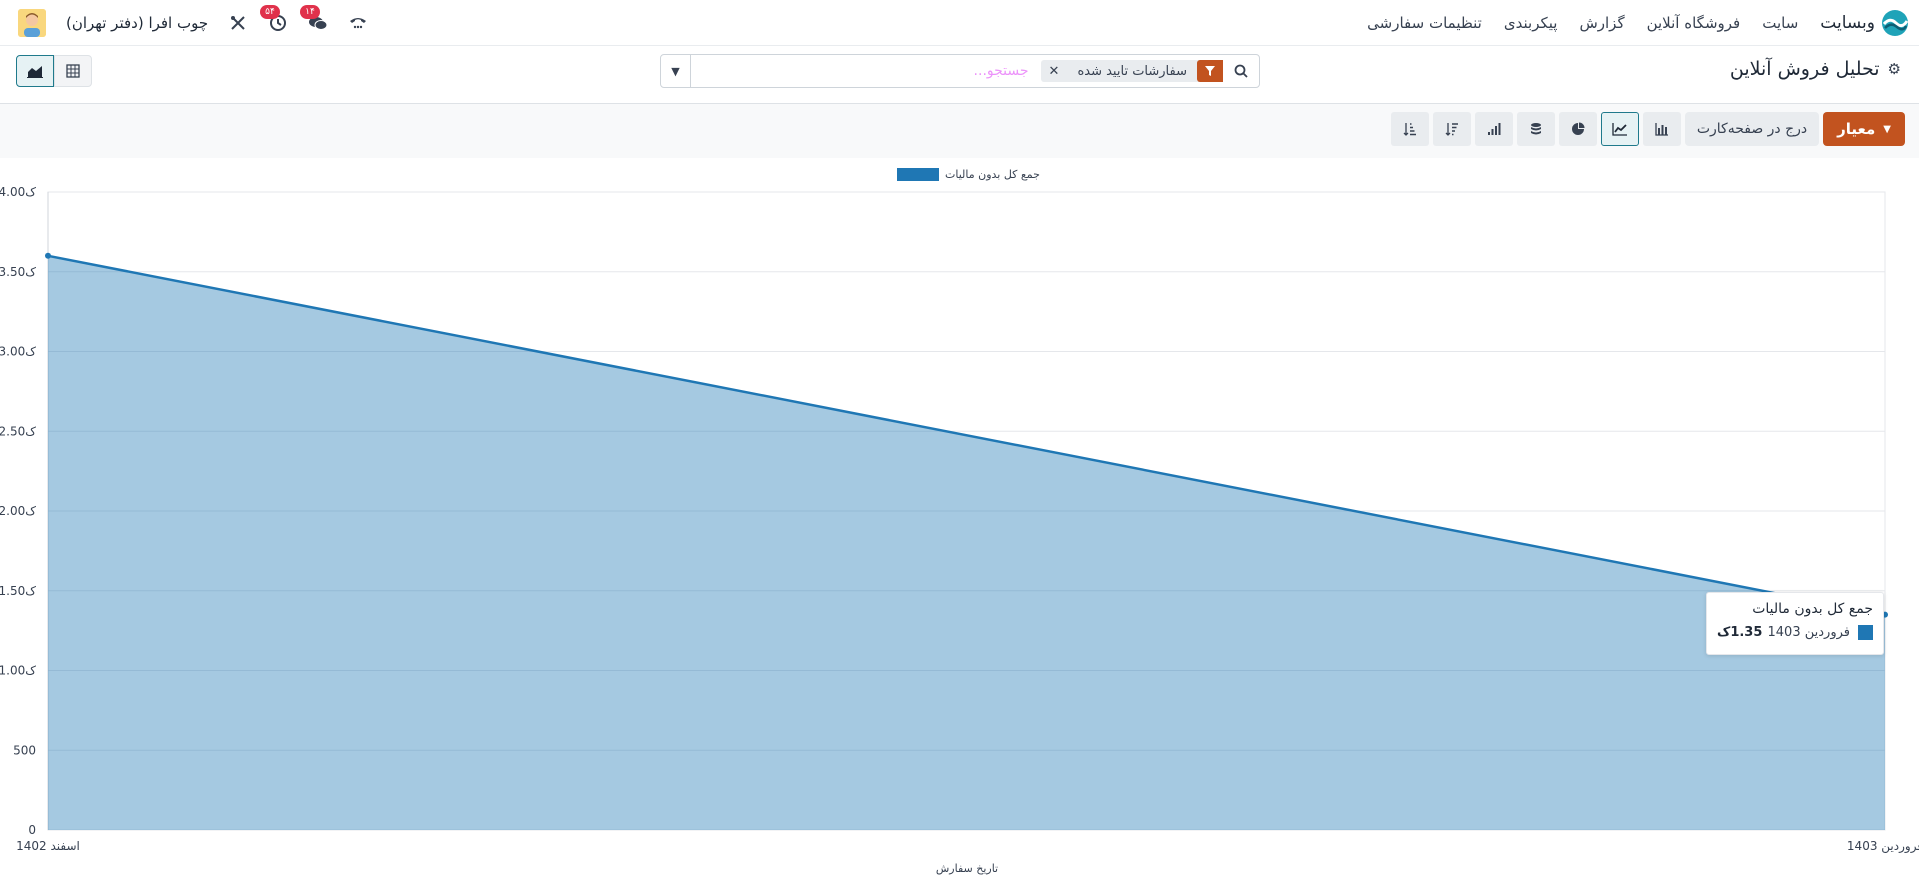 The width and height of the screenshot is (1919, 882). I want to click on tooltip-swatch, so click(1865, 632).